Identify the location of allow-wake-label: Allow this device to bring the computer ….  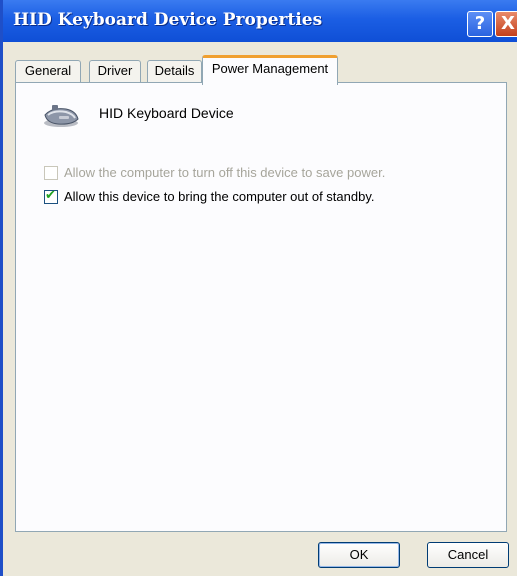
(219, 196).